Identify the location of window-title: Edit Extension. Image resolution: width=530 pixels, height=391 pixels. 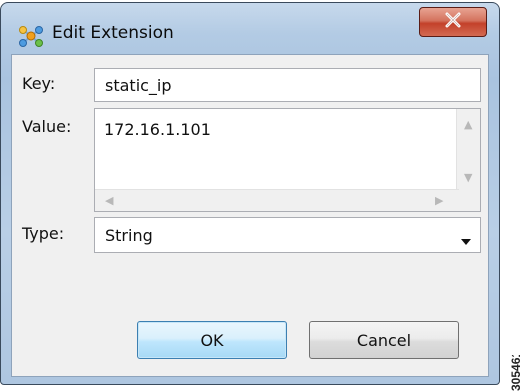
(113, 33).